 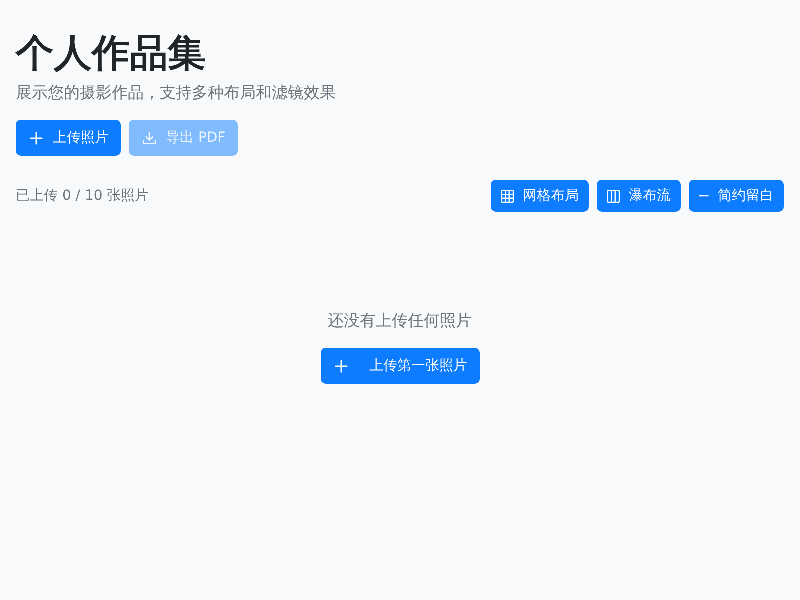 I want to click on layout-button: 网格布局, so click(x=540, y=196).